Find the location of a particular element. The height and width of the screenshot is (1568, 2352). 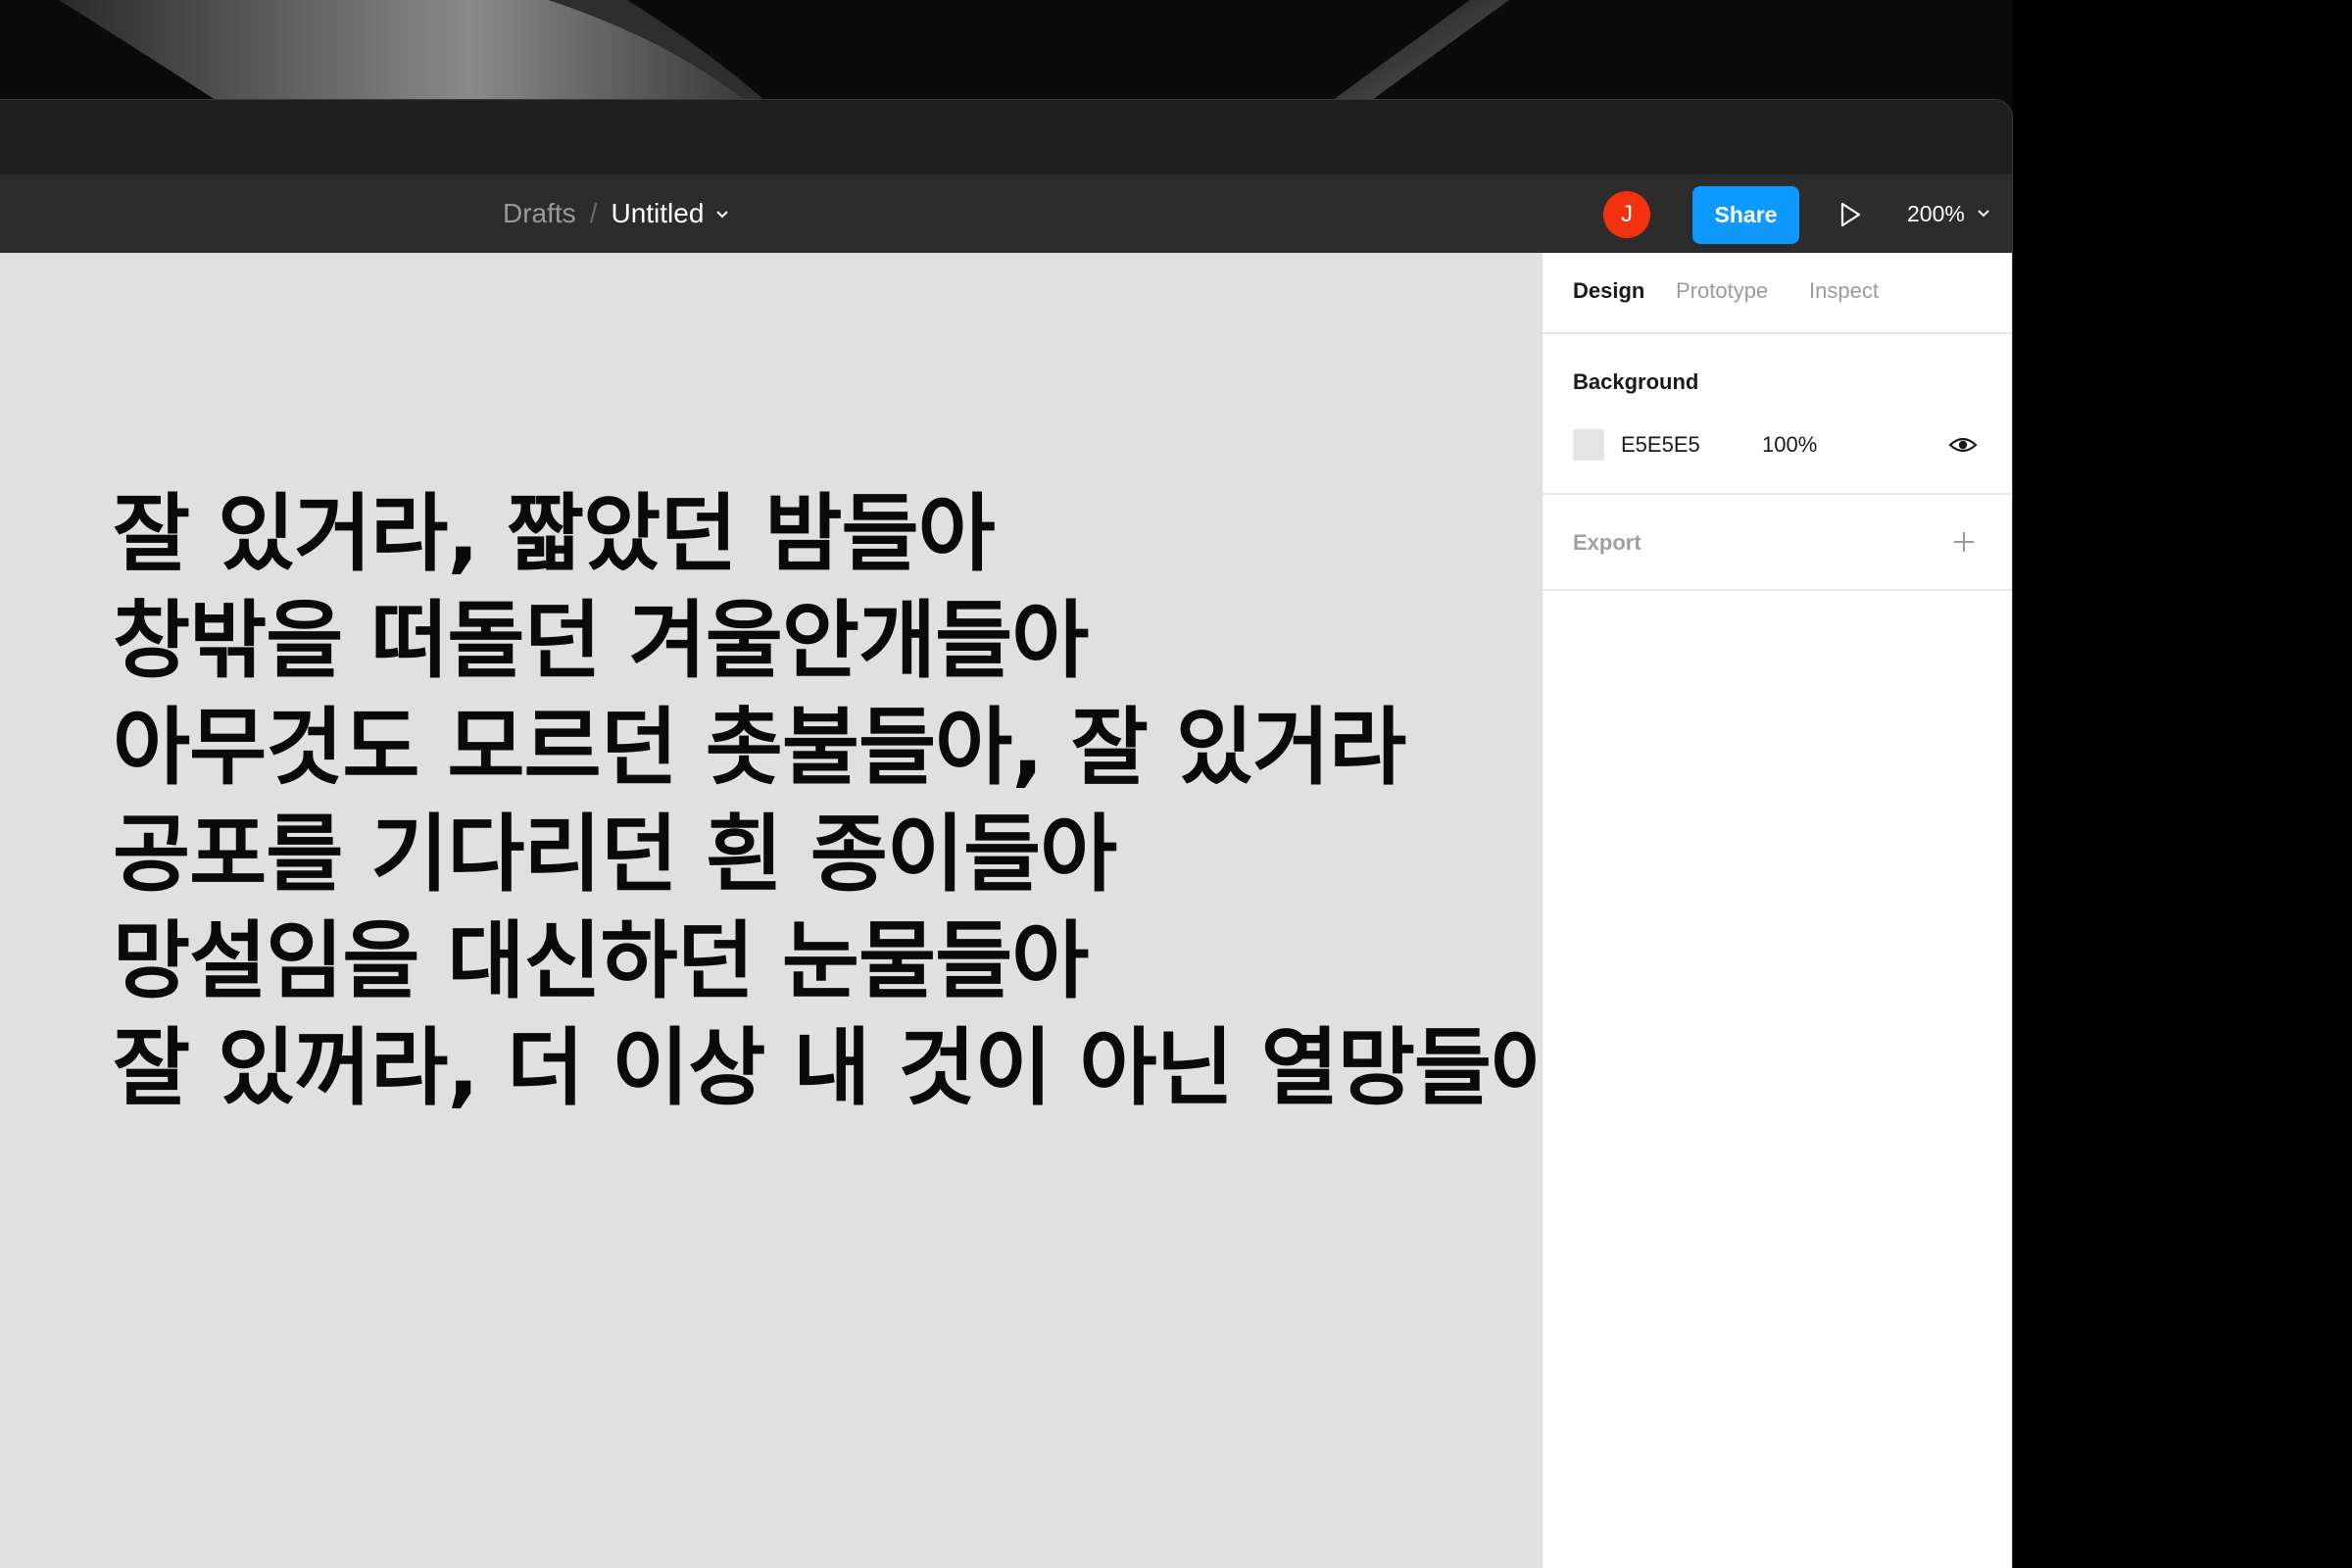

background-hex-input: E5E5E5 is located at coordinates (1660, 445).